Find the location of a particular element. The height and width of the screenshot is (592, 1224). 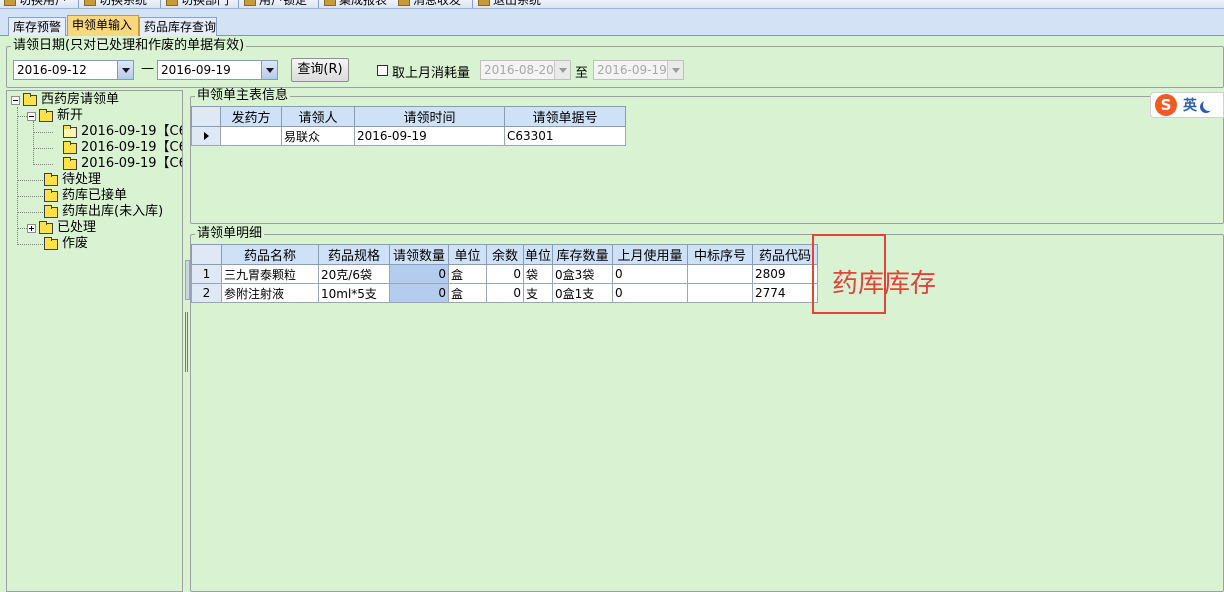

date-to-value: 2016-09-19 is located at coordinates (196, 70).